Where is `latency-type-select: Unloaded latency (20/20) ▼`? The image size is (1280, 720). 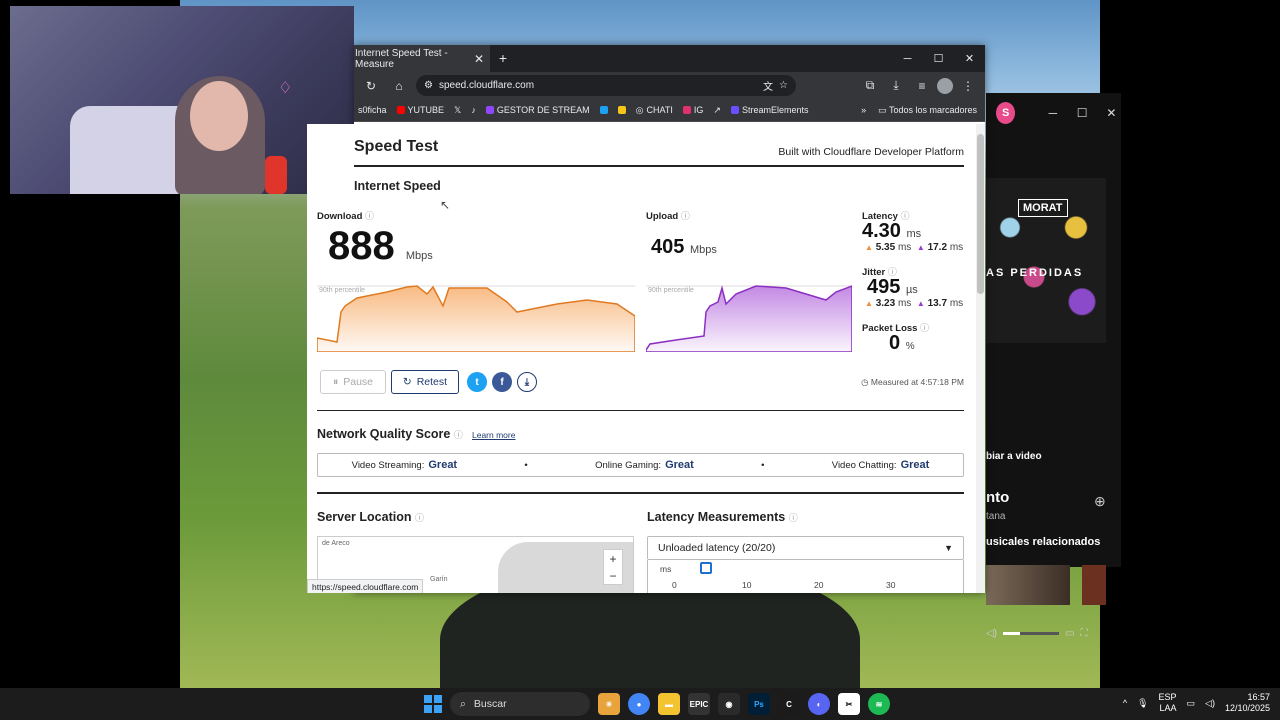 latency-type-select: Unloaded latency (20/20) ▼ is located at coordinates (805, 548).